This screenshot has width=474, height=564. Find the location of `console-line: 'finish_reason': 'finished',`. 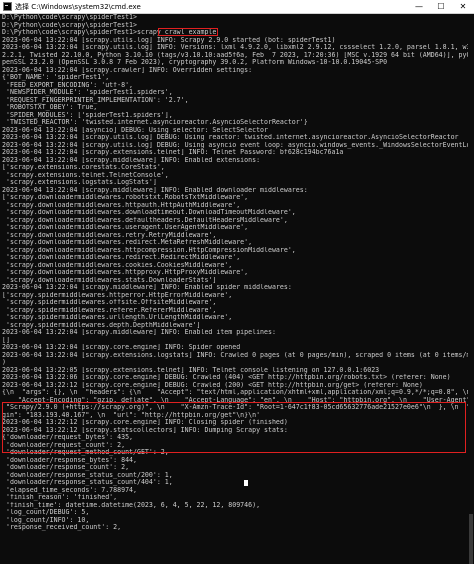

console-line: 'finish_reason': 'finished', is located at coordinates (60, 497).